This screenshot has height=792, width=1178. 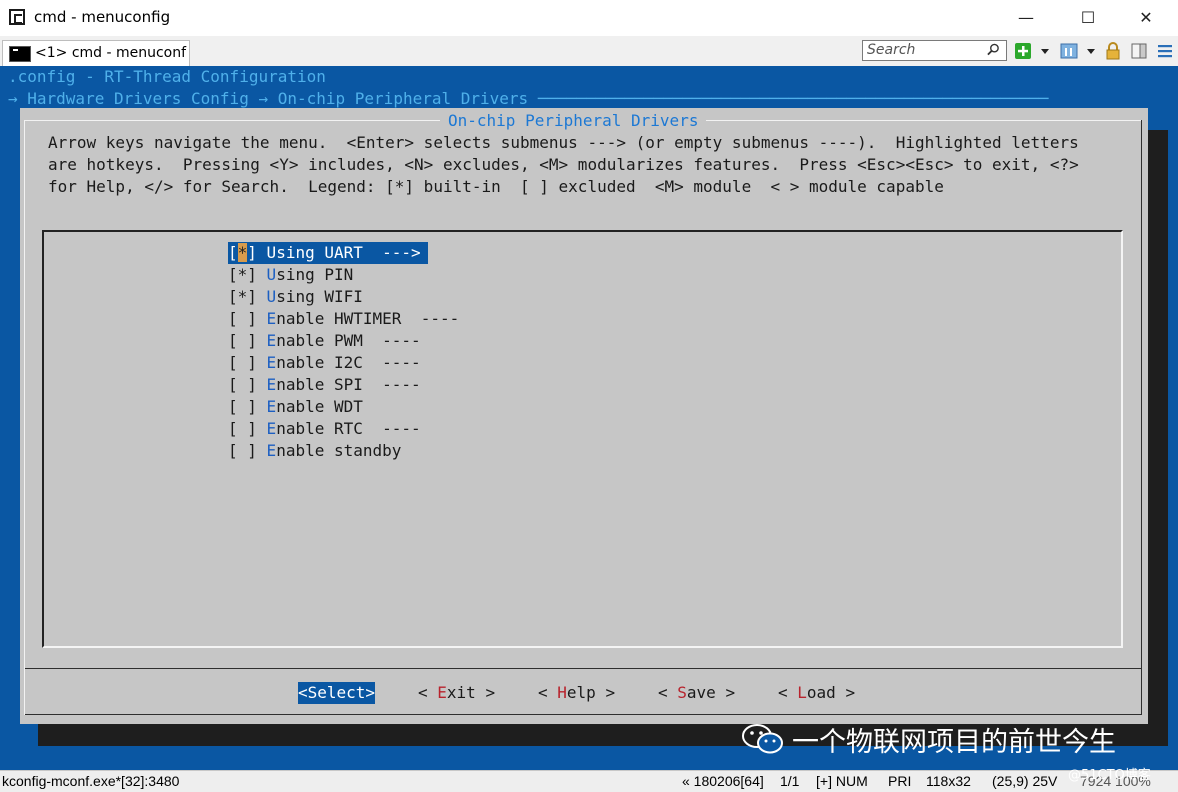 I want to click on exit-hotkey: E, so click(x=442, y=692).